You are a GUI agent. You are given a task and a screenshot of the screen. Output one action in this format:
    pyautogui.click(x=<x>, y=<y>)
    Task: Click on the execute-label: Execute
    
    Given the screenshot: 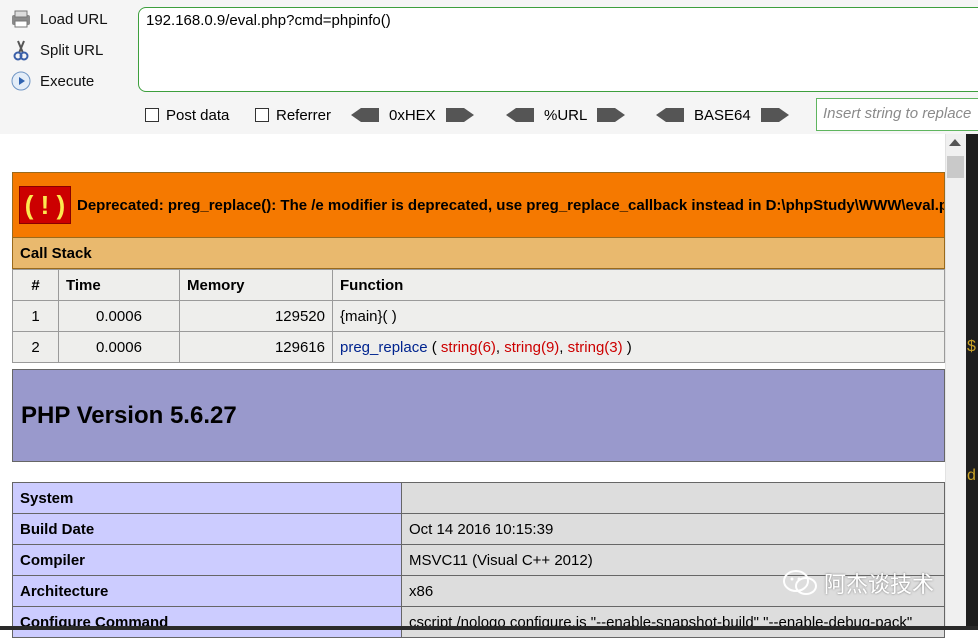 What is the action you would take?
    pyautogui.click(x=67, y=81)
    